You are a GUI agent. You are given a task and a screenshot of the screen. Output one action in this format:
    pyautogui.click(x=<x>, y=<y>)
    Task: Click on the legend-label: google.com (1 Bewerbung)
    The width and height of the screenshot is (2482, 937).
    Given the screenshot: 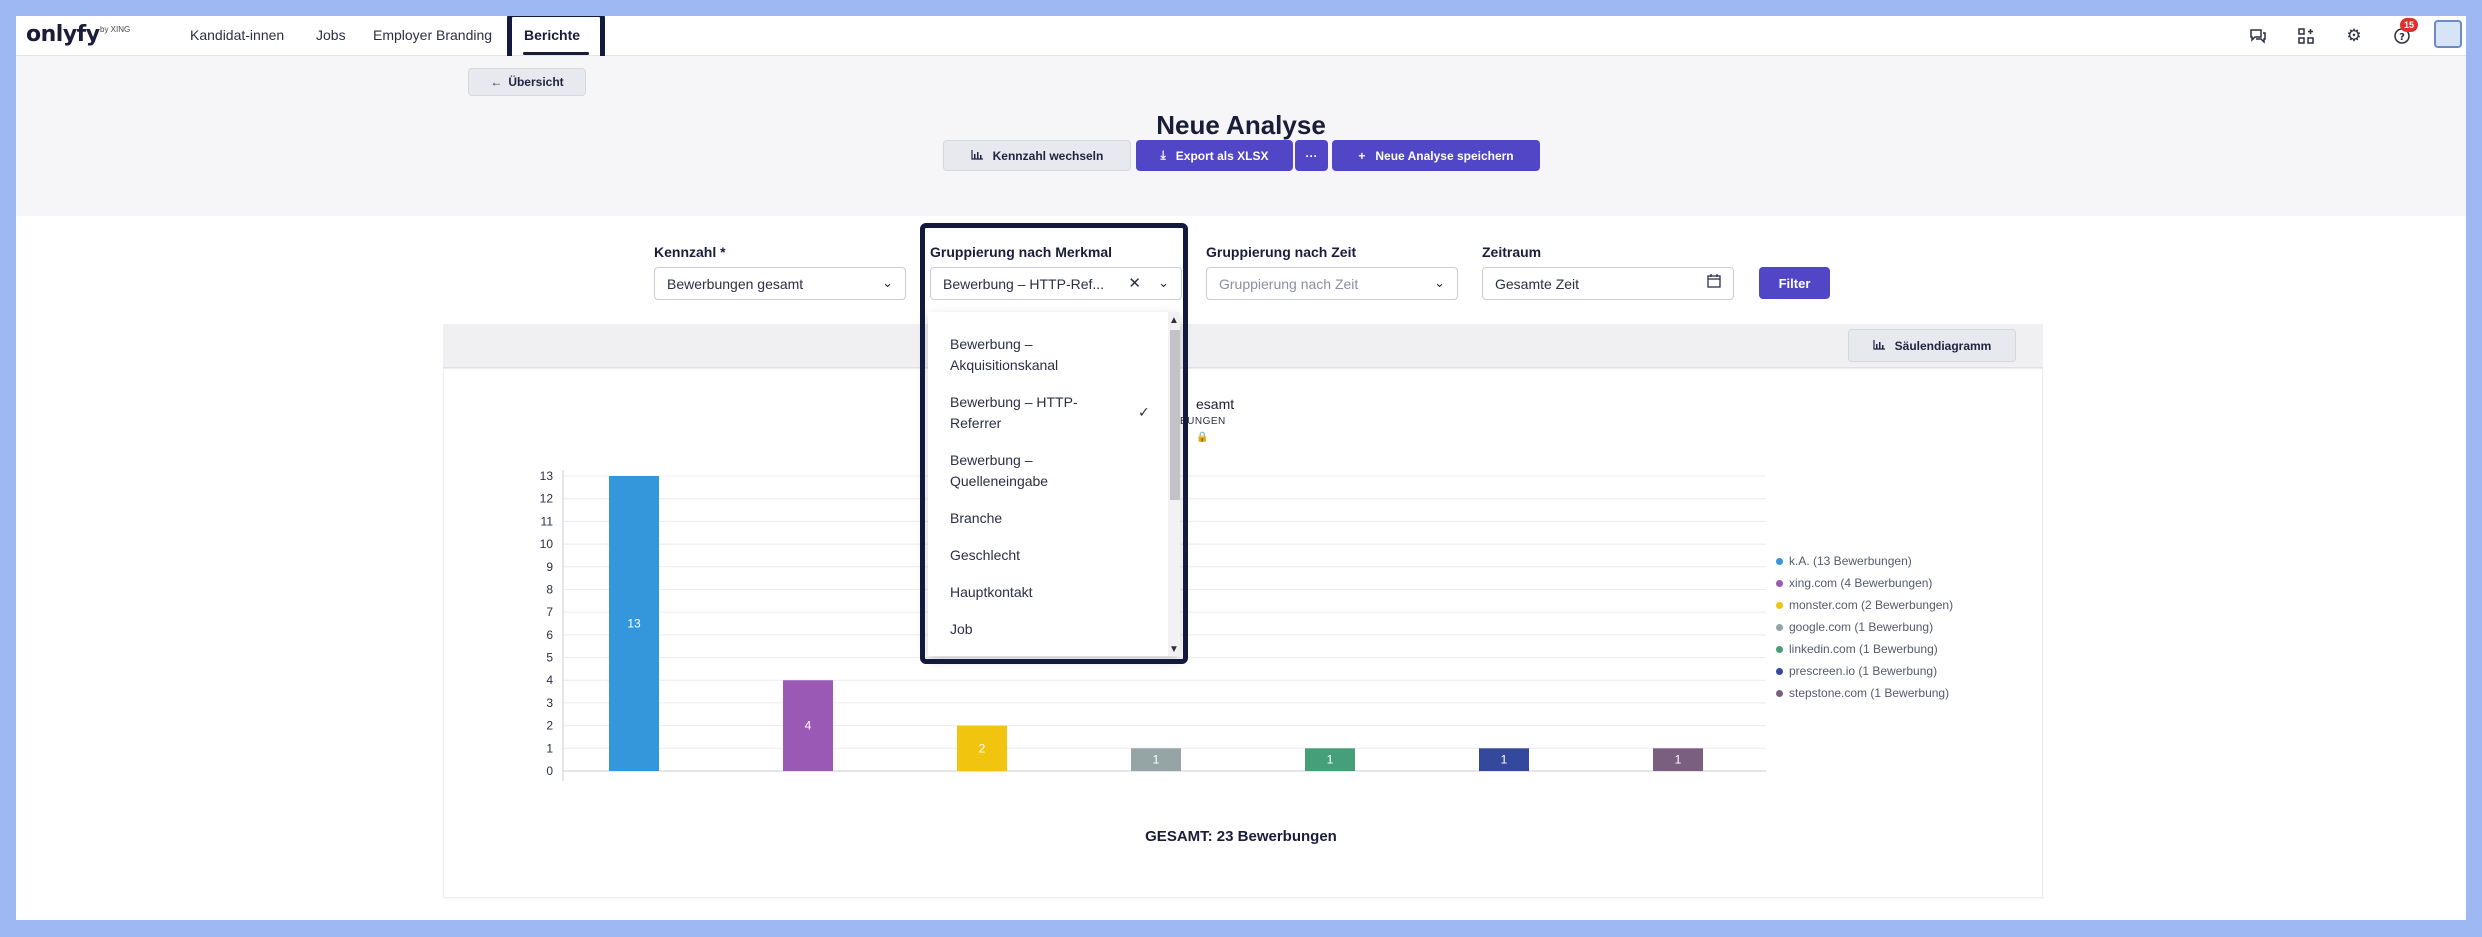 What is the action you would take?
    pyautogui.click(x=1861, y=627)
    